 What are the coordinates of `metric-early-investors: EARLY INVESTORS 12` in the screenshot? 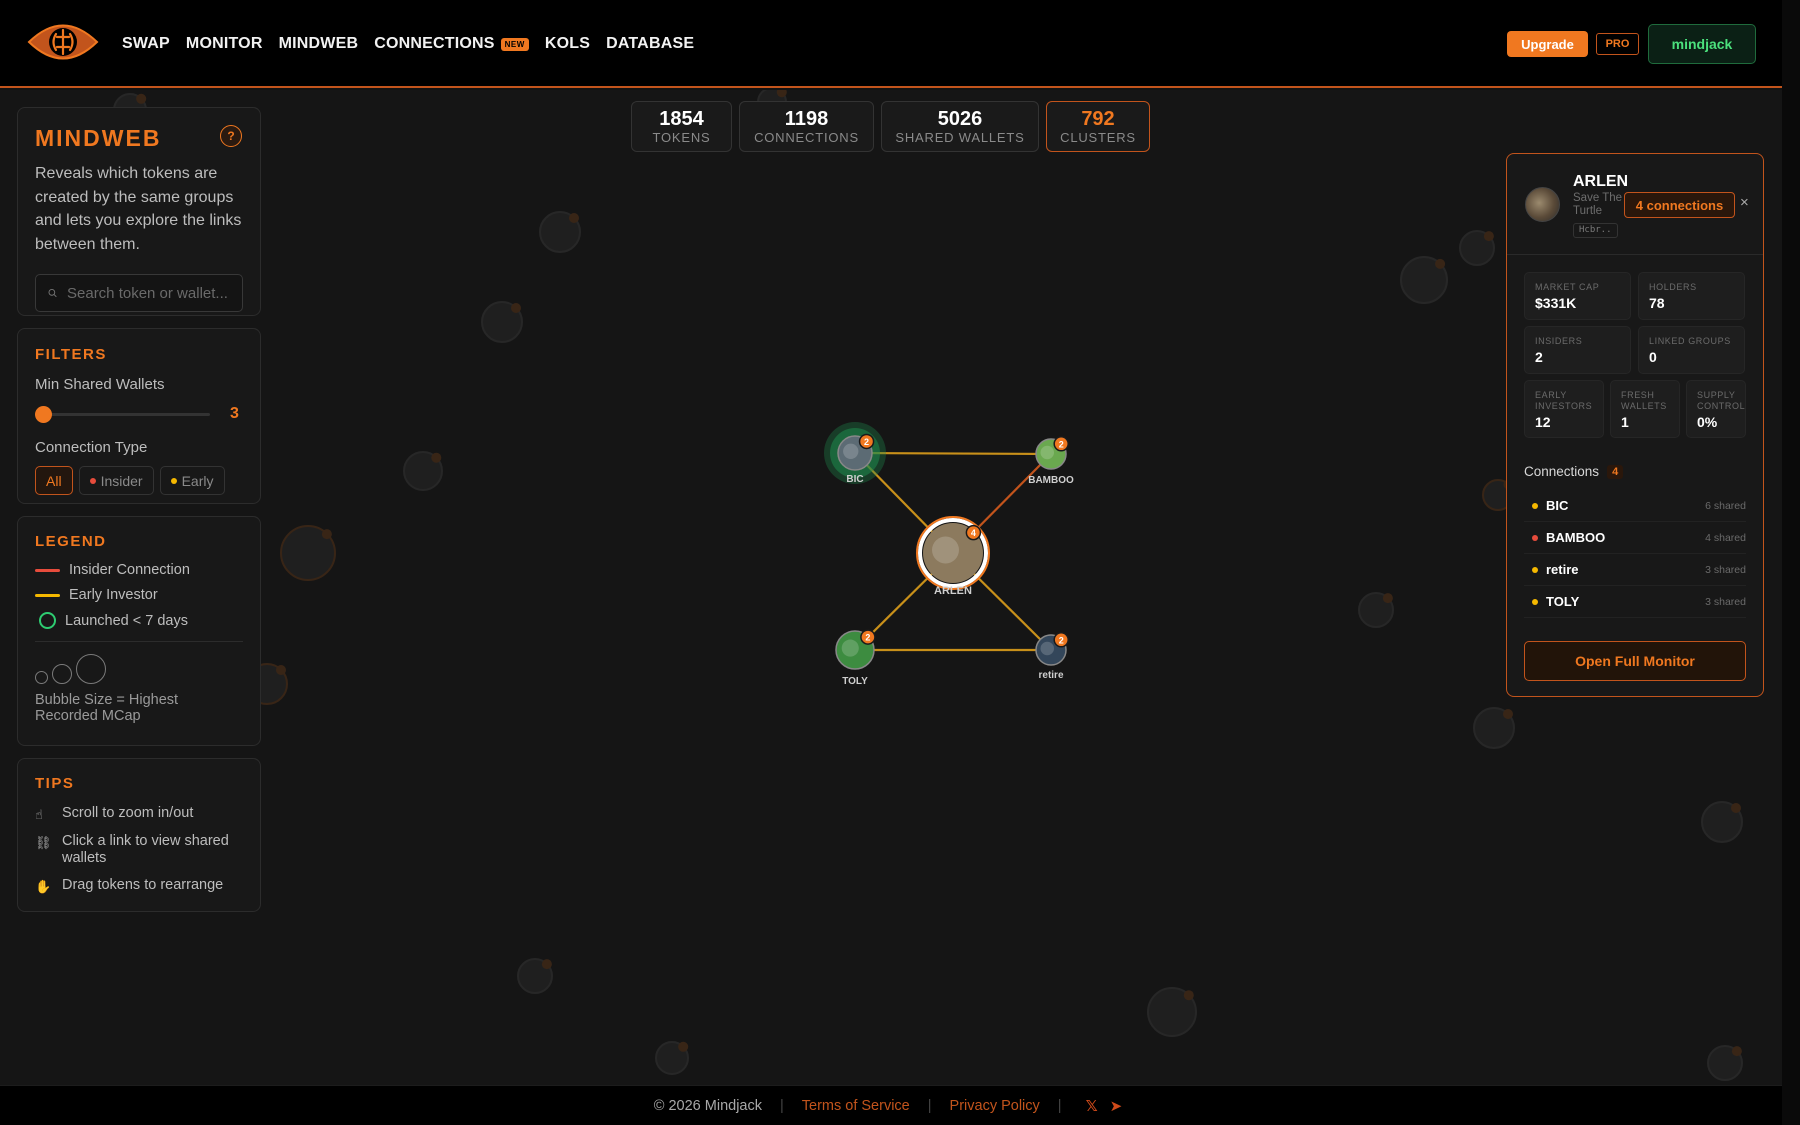 It's located at (1564, 409).